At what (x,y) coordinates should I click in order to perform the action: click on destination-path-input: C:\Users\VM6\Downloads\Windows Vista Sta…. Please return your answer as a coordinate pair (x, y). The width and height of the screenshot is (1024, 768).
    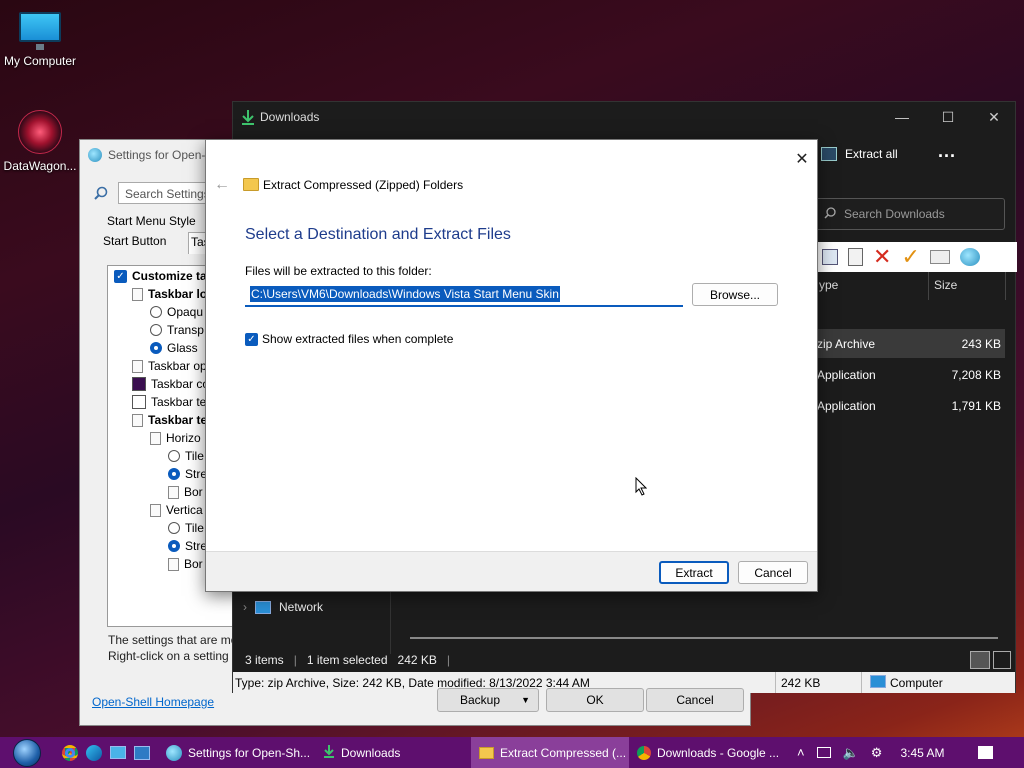
    Looking at the image, I should click on (464, 295).